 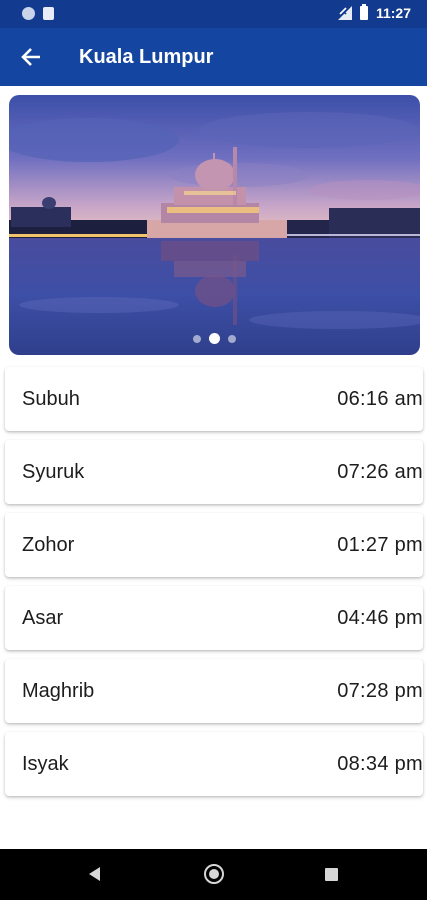 What do you see at coordinates (214, 764) in the screenshot?
I see `prayer-card-isyak: Isyak 08:34 pm` at bounding box center [214, 764].